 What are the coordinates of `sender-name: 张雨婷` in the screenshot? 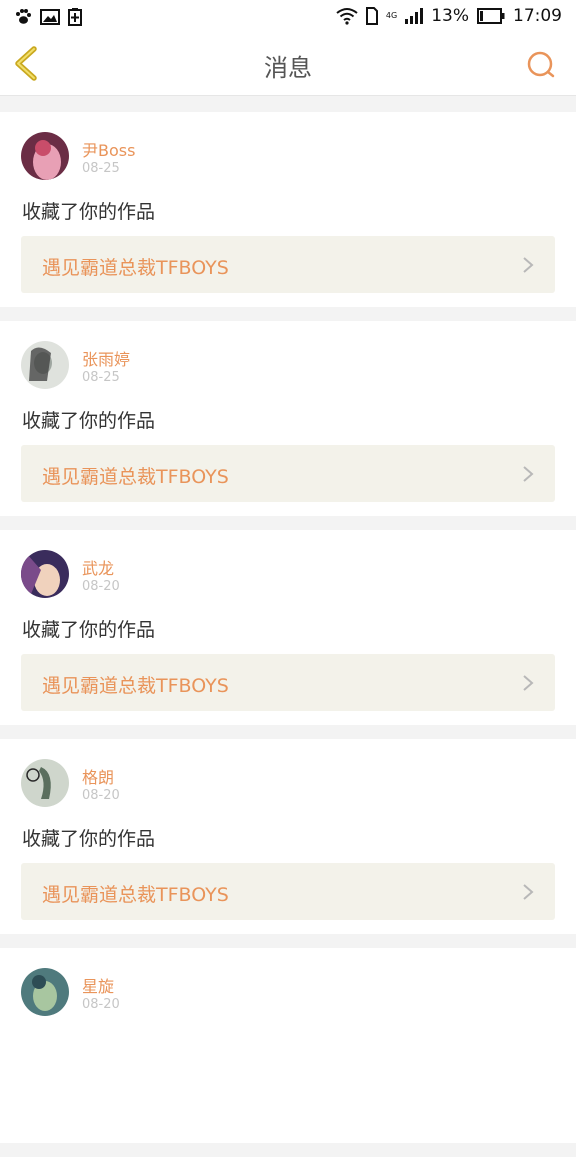 It's located at (106, 358).